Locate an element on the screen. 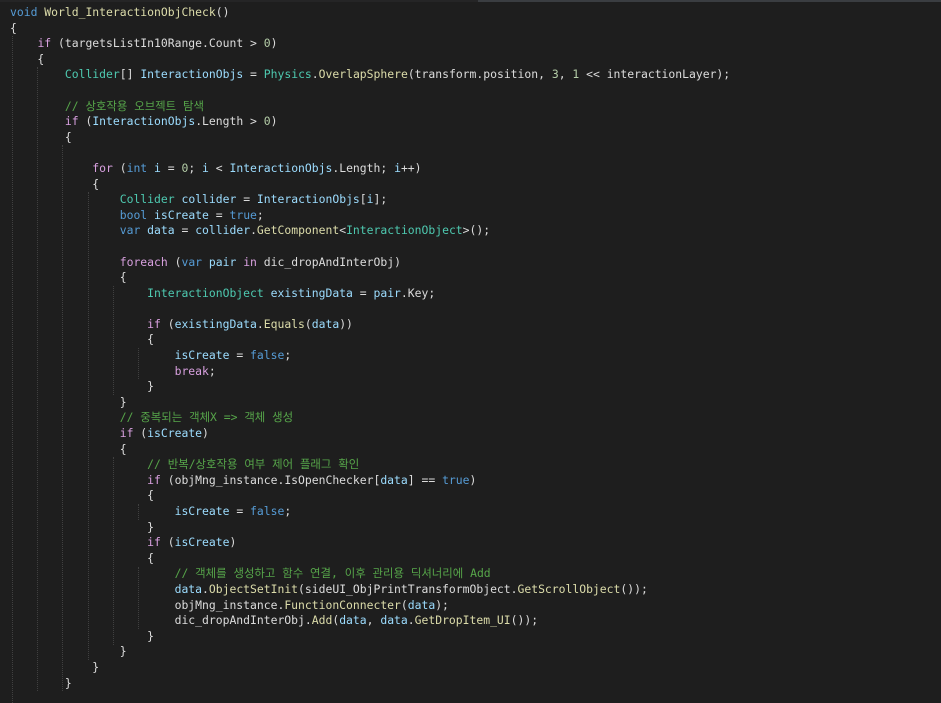 This screenshot has width=941, height=703. code-token-plain: objMng_instance. is located at coordinates (147, 604).